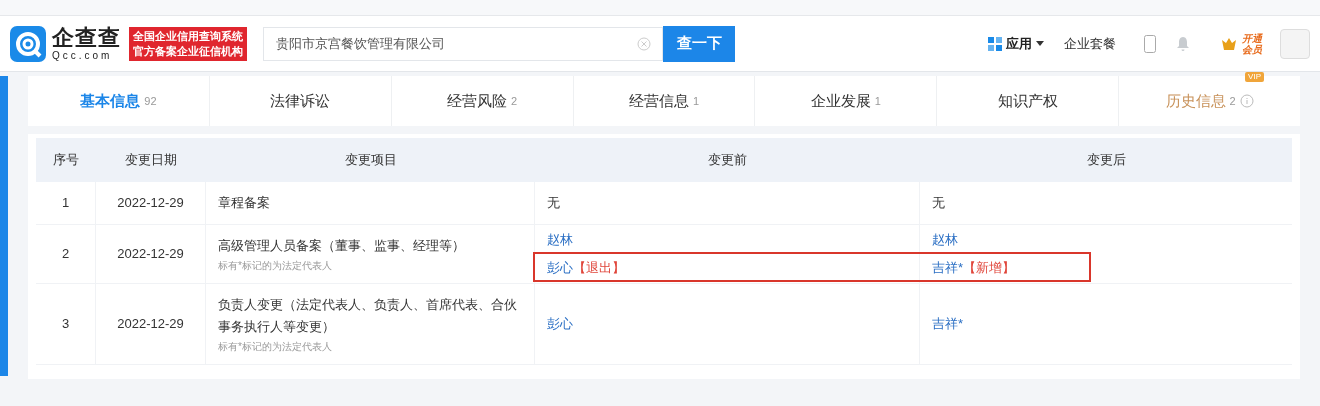 This screenshot has width=1320, height=406. Describe the element at coordinates (1019, 43) in the screenshot. I see `apps-menu: 应用` at that location.